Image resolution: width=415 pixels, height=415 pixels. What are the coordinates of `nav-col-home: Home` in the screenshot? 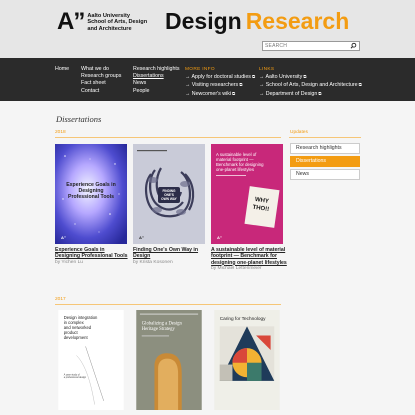 It's located at (62, 69).